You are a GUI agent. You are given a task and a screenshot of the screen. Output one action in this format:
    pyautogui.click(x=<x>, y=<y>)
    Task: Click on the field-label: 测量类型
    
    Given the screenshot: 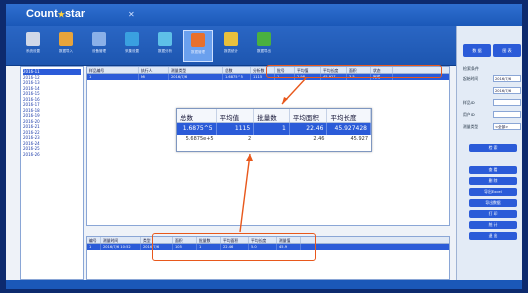 What is the action you would take?
    pyautogui.click(x=471, y=126)
    